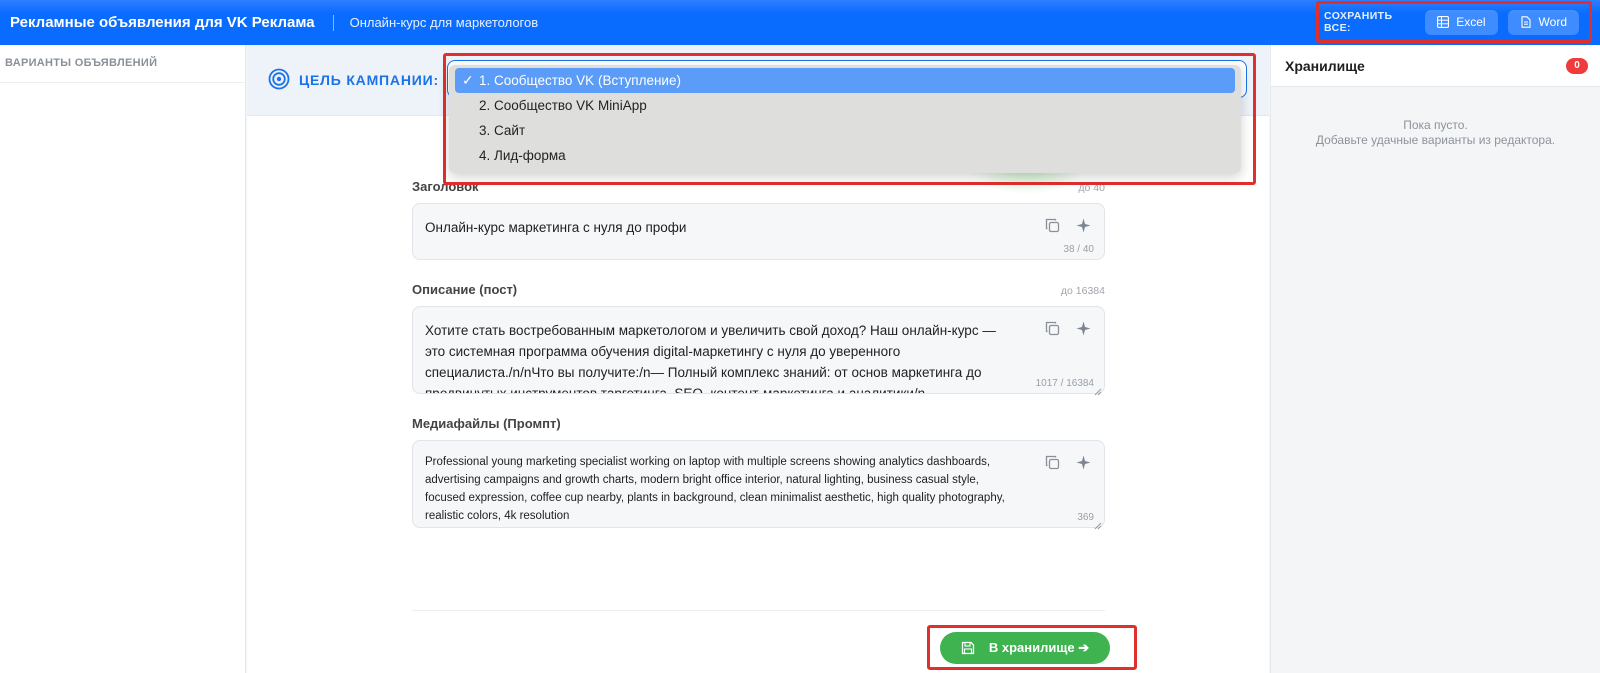  I want to click on export-word-button: Word, so click(1543, 22).